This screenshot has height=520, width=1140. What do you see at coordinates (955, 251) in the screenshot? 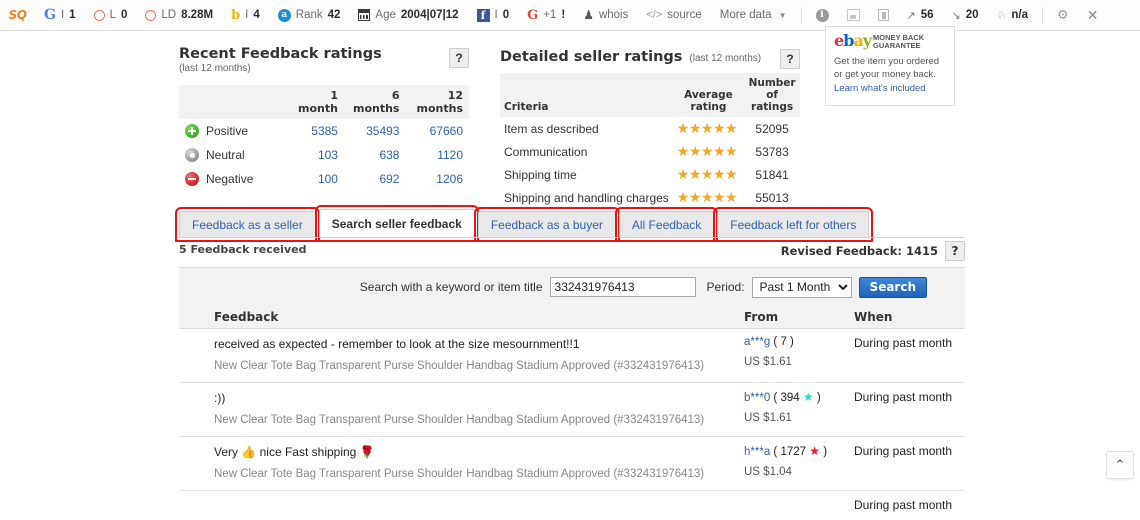
I see `revised-feedback-help-button: ?` at bounding box center [955, 251].